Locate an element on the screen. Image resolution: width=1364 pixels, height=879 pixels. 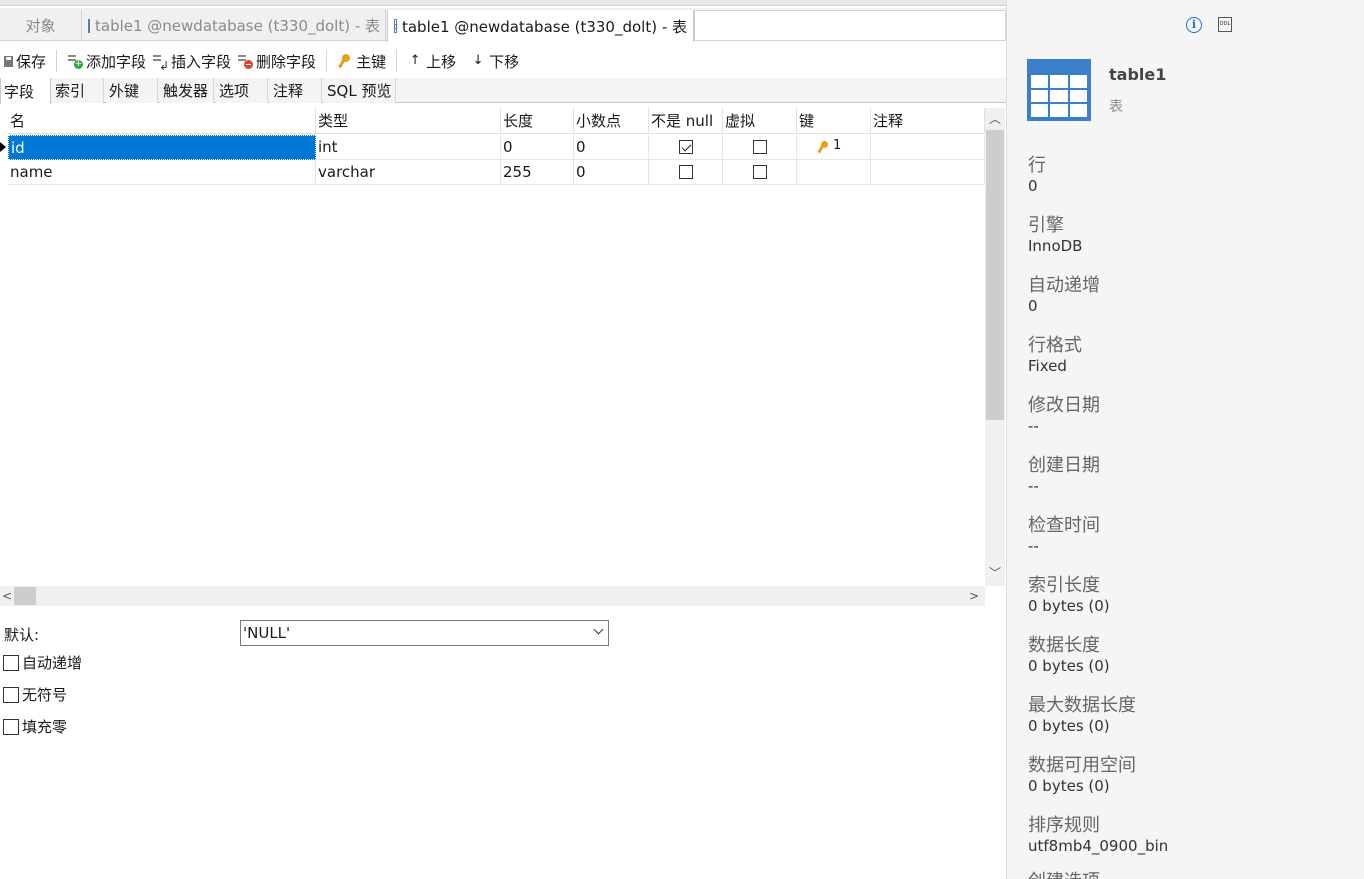
add-field-label: 添加字段 is located at coordinates (116, 61).